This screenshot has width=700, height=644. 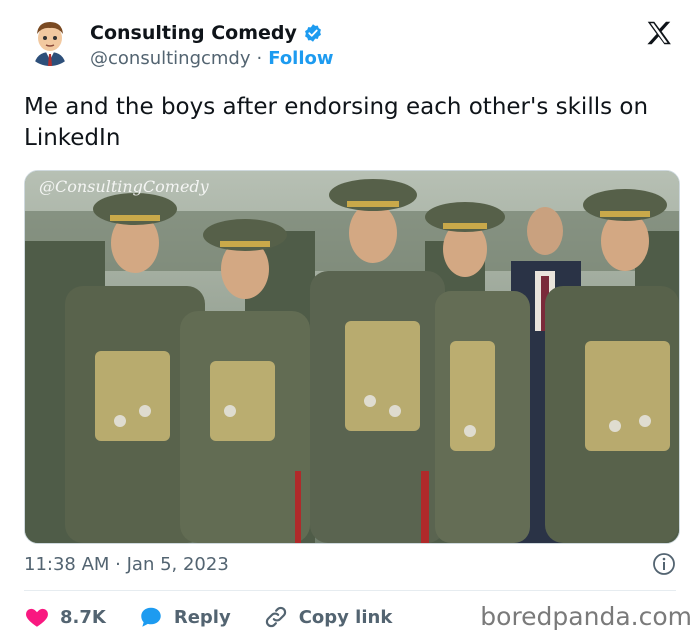 What do you see at coordinates (37, 617) in the screenshot?
I see `heart-icon` at bounding box center [37, 617].